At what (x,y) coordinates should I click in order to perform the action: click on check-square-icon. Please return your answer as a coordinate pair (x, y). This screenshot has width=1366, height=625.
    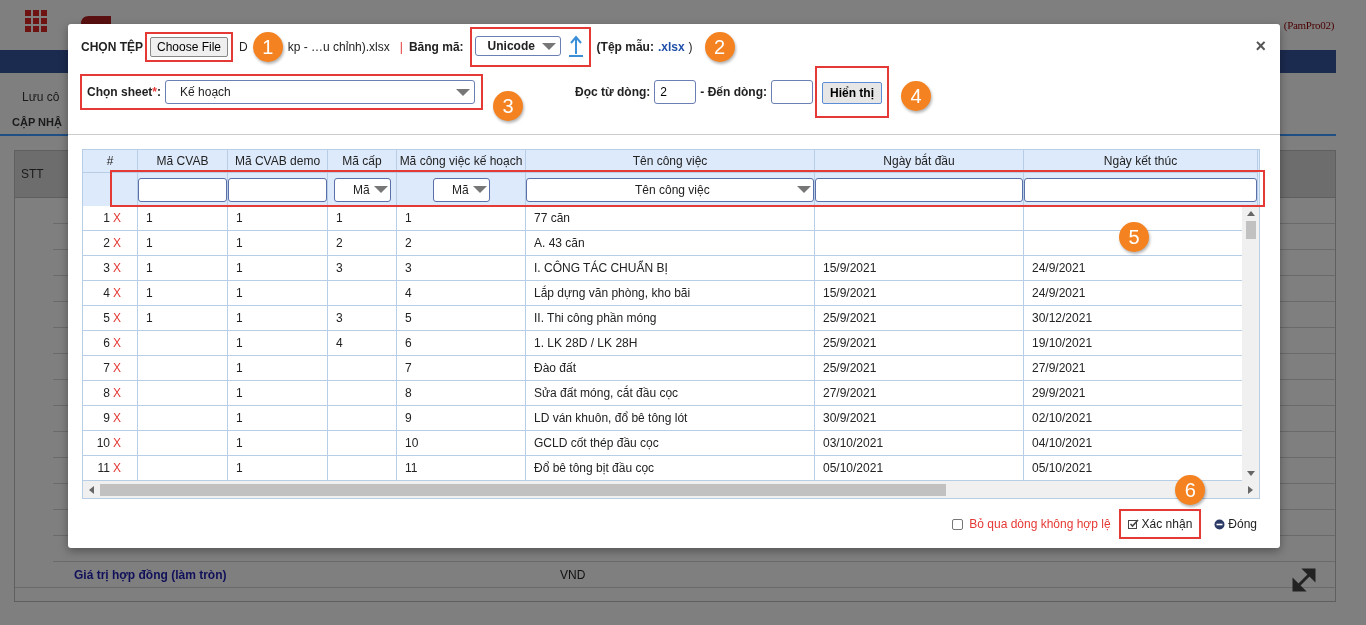
    Looking at the image, I should click on (1133, 524).